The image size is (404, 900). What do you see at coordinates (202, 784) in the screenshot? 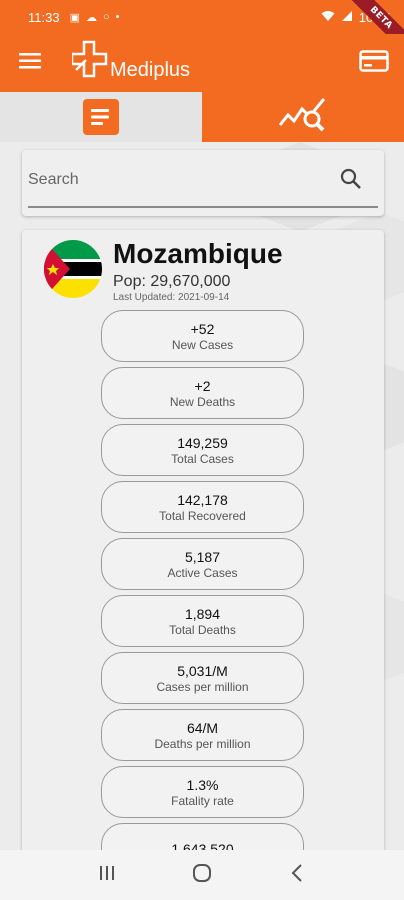
I see `stat-value: 1.3%` at bounding box center [202, 784].